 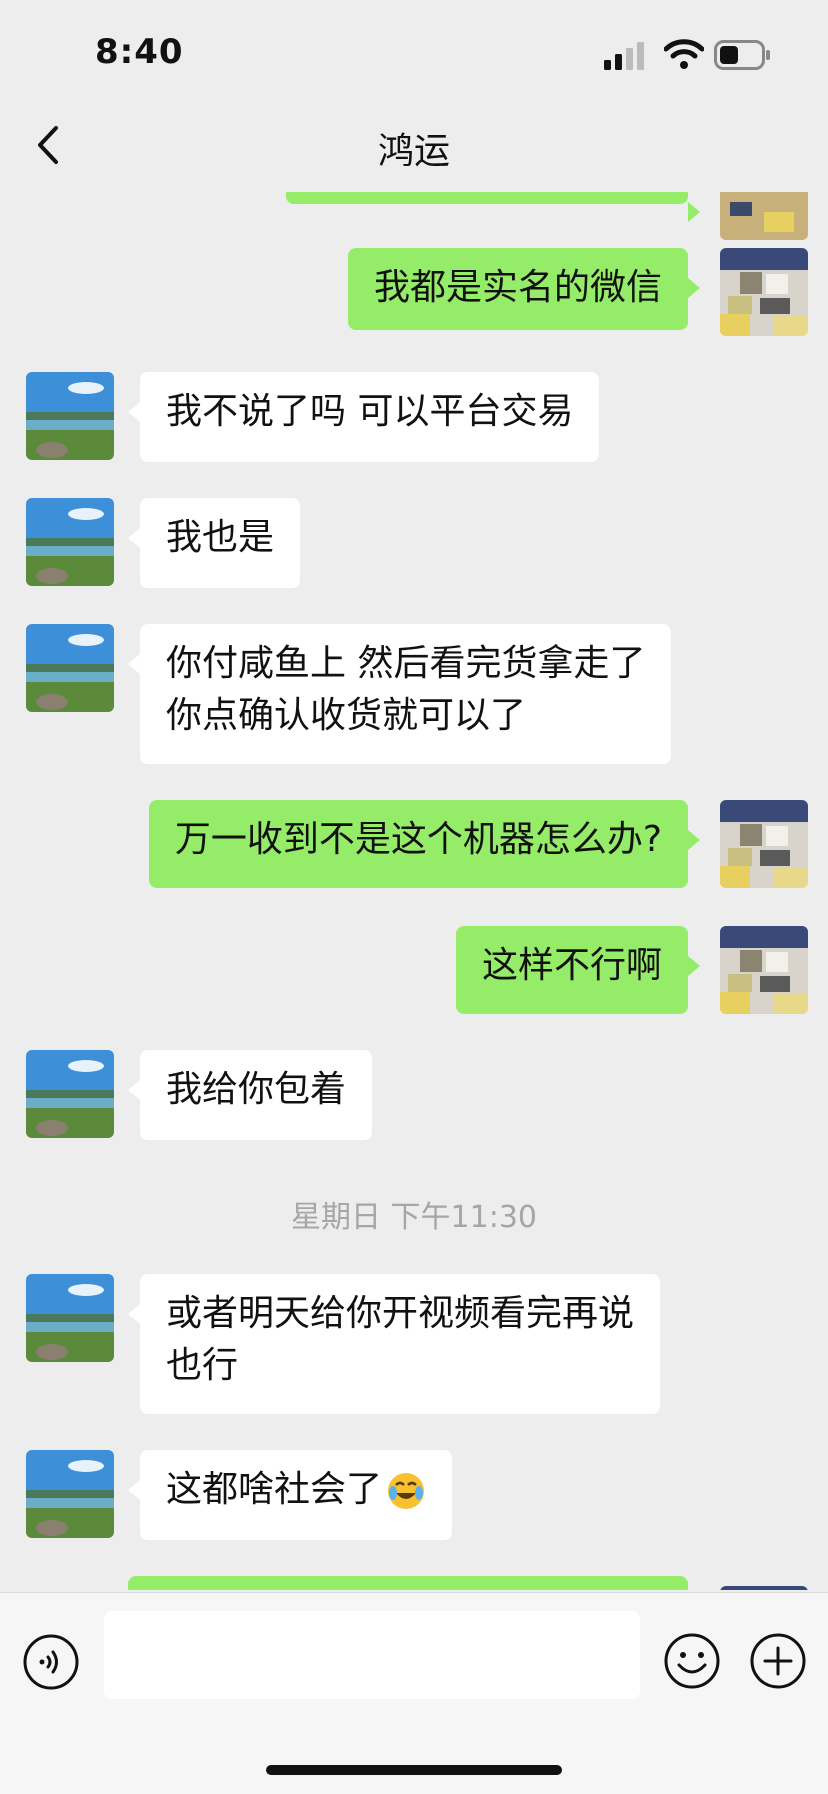 What do you see at coordinates (406, 689) in the screenshot?
I see `message-text: 你付咸鱼上 然后看完货拿走了 你点确认收货就可以了` at bounding box center [406, 689].